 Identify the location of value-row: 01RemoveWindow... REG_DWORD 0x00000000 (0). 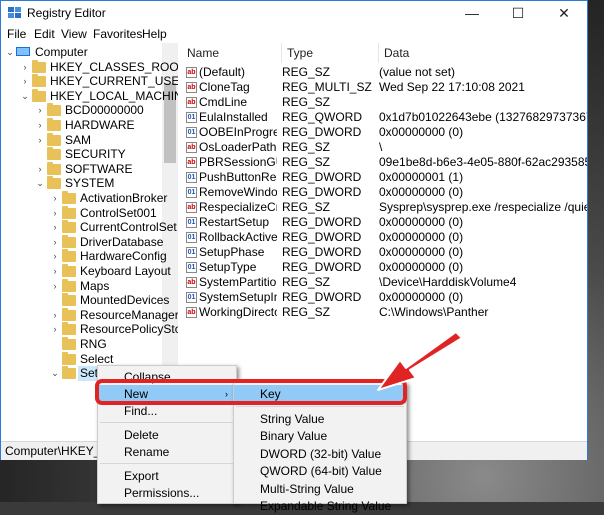
(384, 192).